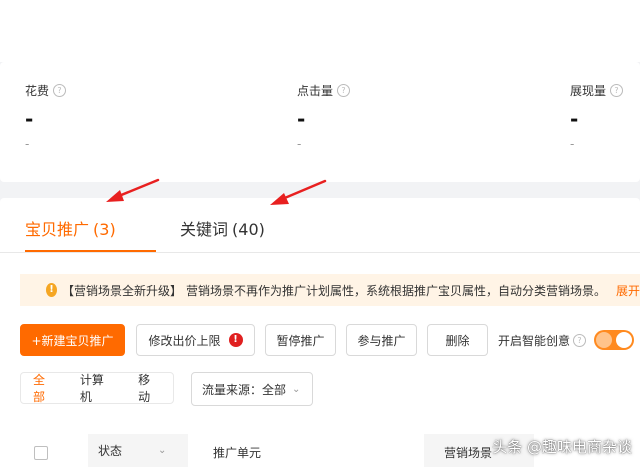 The width and height of the screenshot is (640, 467). I want to click on tab-count: (3), so click(104, 229).